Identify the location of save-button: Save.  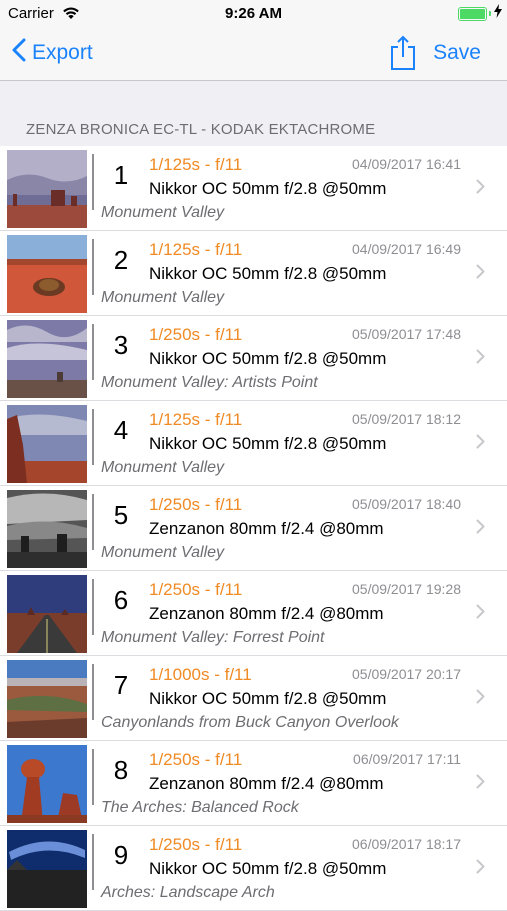
(457, 53).